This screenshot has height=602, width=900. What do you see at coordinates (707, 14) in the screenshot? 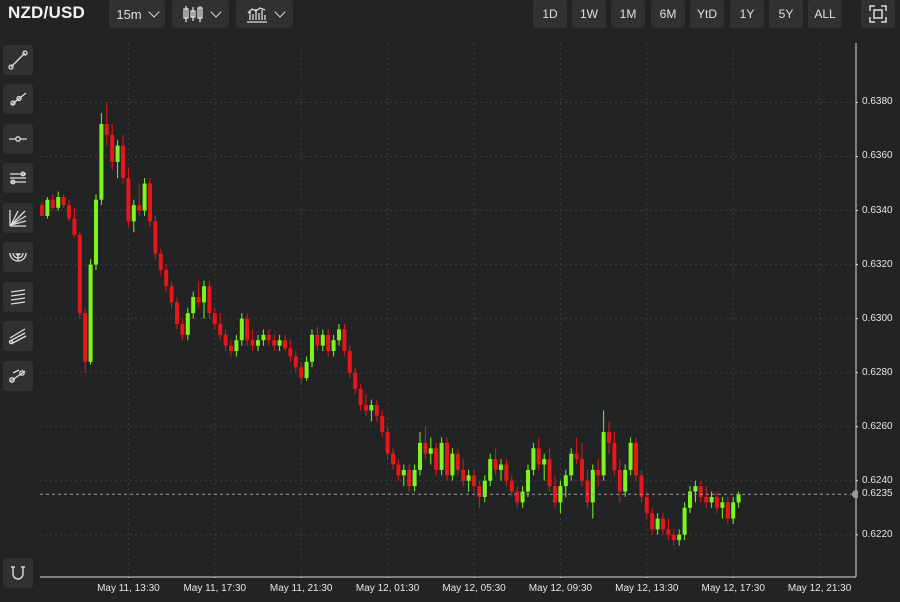
I see `range-ytd-button: YtD` at bounding box center [707, 14].